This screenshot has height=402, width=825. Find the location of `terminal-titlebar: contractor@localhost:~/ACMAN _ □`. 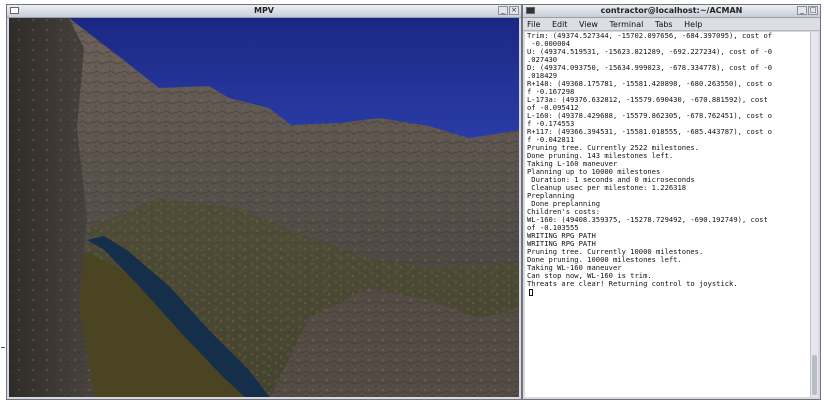

terminal-titlebar: contractor@localhost:~/ACMAN _ □ is located at coordinates (671, 11).